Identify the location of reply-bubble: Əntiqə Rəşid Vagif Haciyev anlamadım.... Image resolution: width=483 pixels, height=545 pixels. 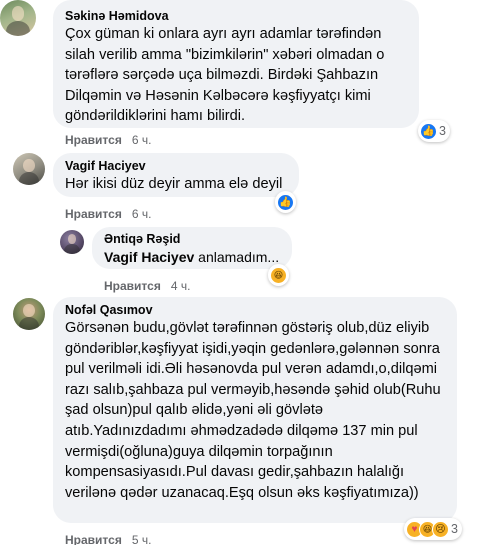
(192, 248).